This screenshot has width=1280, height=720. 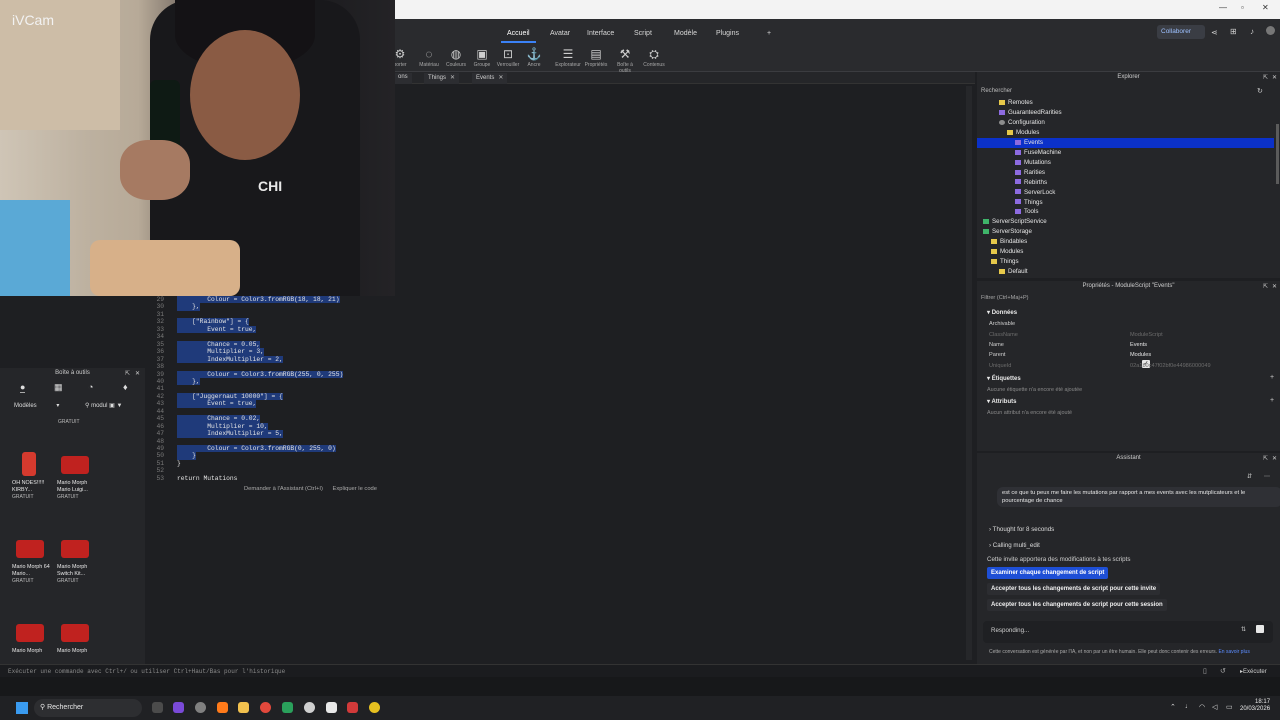 What do you see at coordinates (200, 707) in the screenshot?
I see `settings-icon` at bounding box center [200, 707].